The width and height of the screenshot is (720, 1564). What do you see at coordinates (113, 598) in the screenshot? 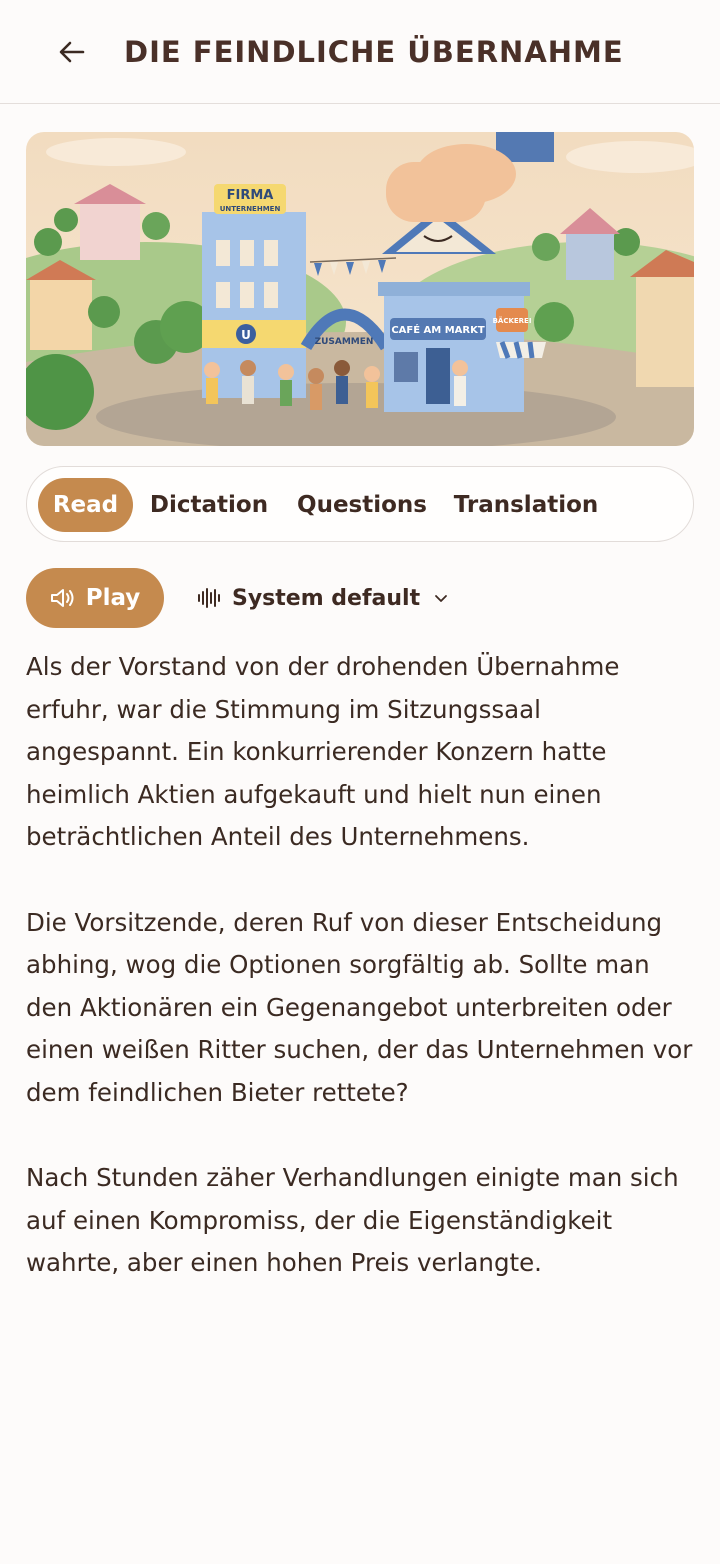
I see `play-label: Play` at bounding box center [113, 598].